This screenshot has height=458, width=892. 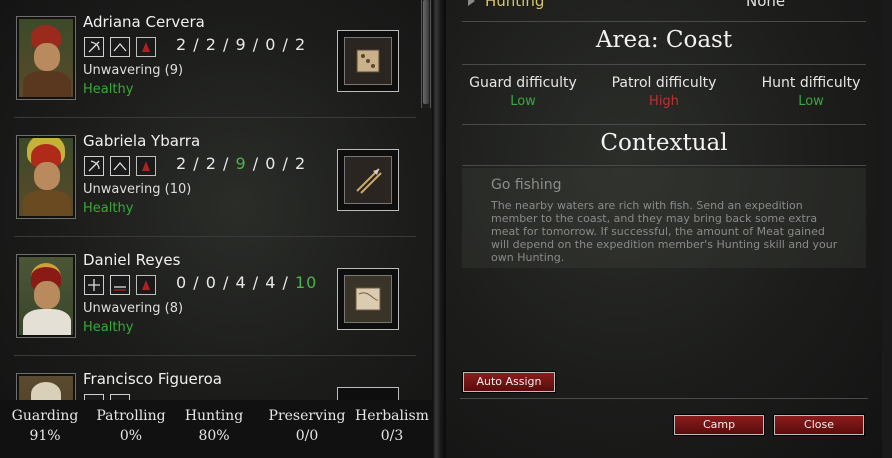 What do you see at coordinates (45, 426) in the screenshot?
I see `total-guarding: Guarding 91%` at bounding box center [45, 426].